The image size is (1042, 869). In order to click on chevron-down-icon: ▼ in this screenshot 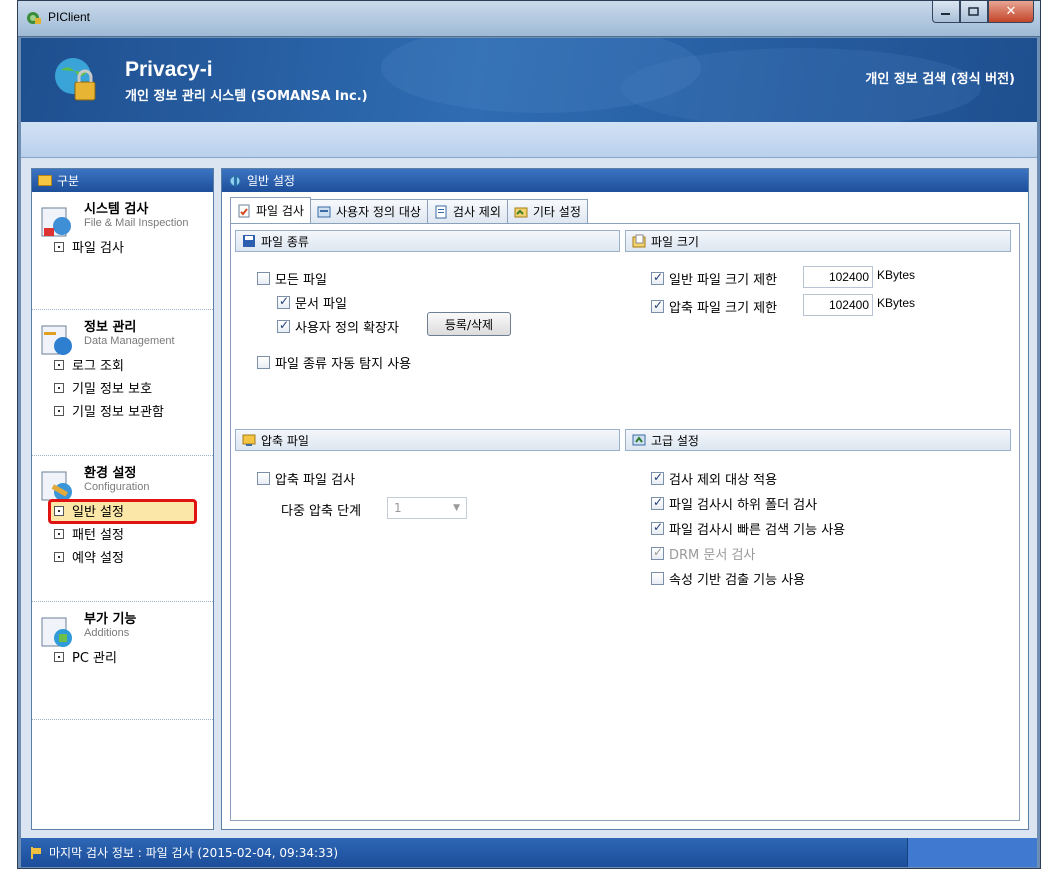, I will do `click(456, 508)`.